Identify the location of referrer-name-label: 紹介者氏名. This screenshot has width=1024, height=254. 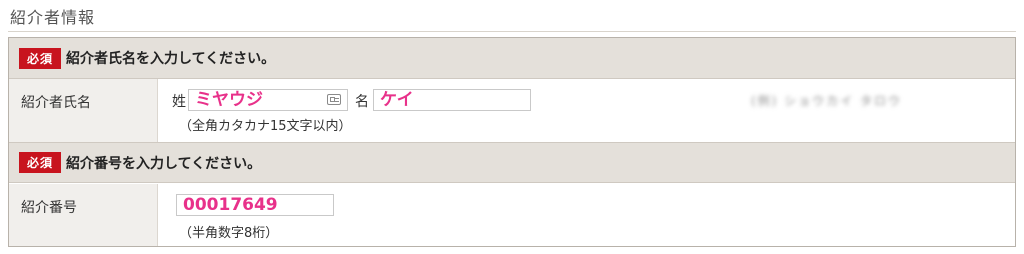
(83, 110).